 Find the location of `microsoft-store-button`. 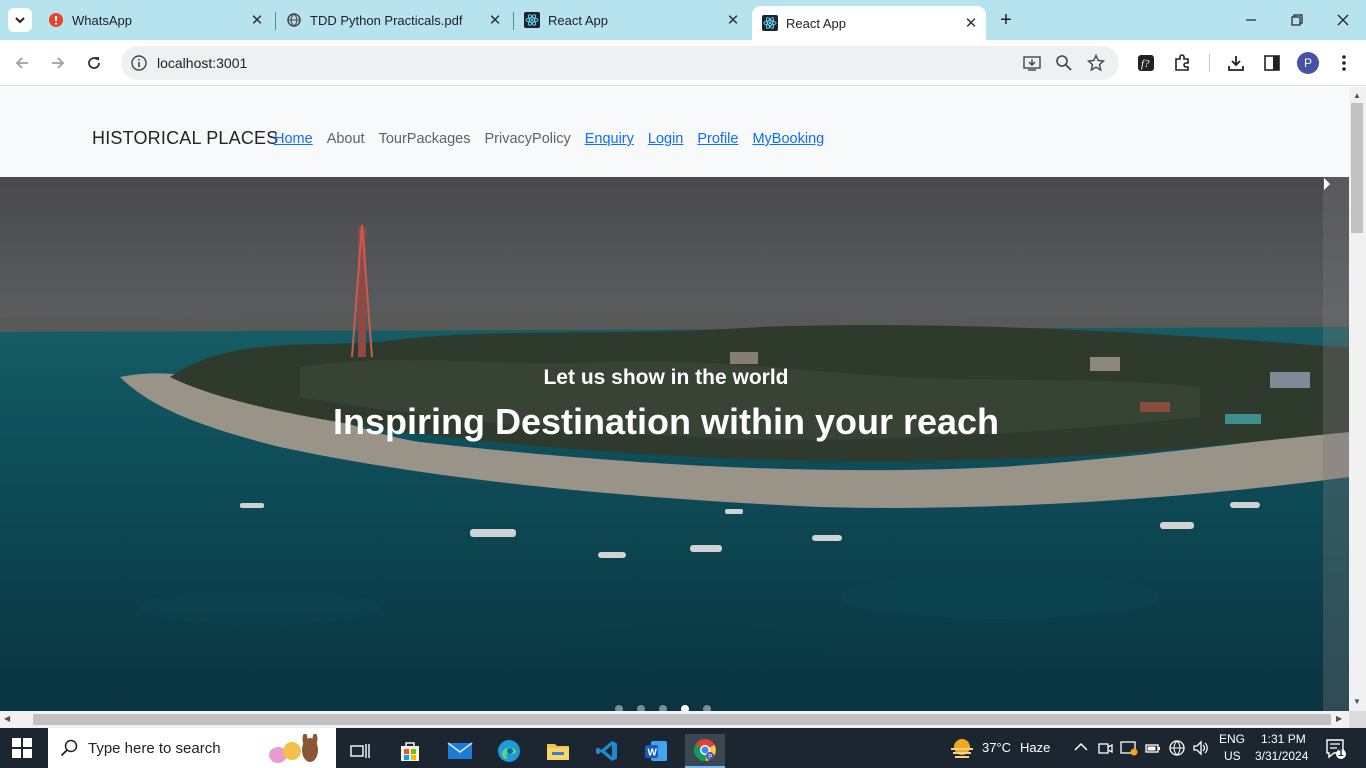

microsoft-store-button is located at coordinates (410, 751).